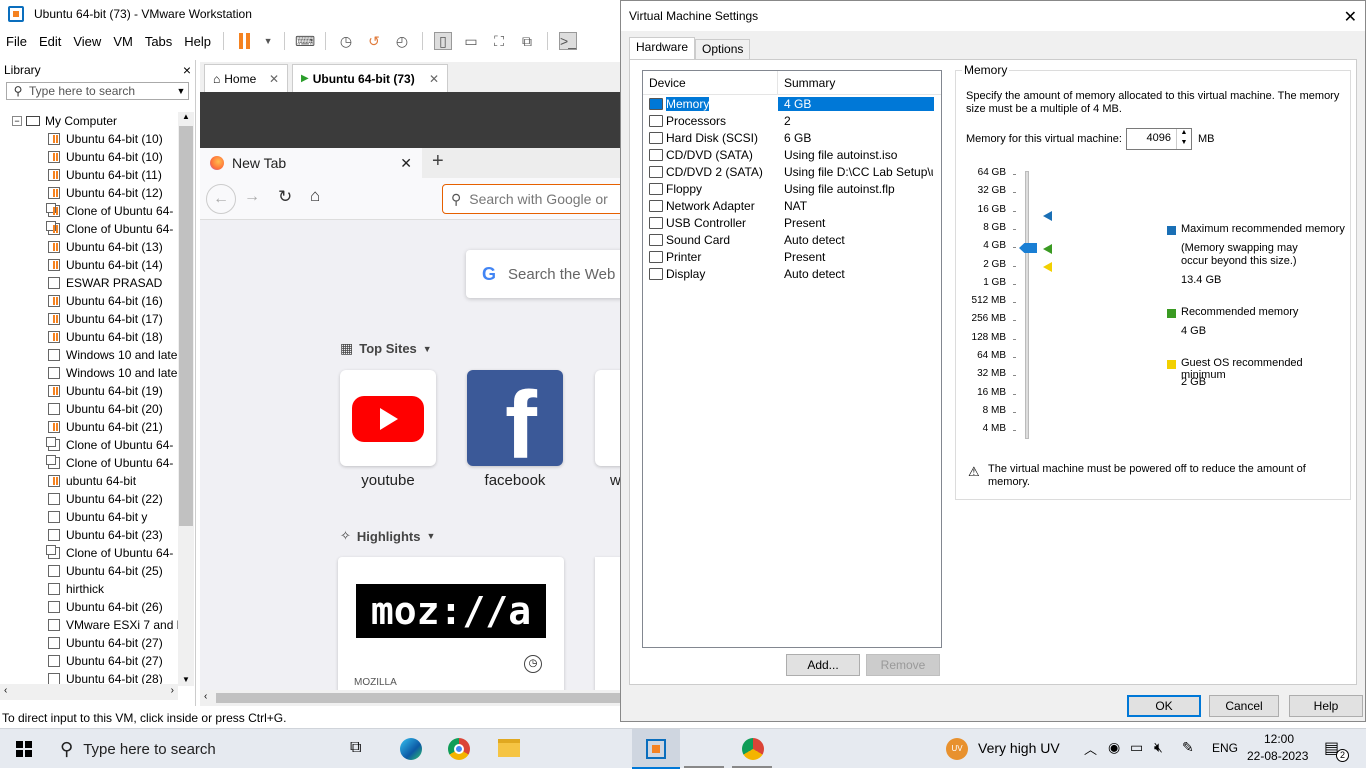 The width and height of the screenshot is (1366, 769). Describe the element at coordinates (346, 41) in the screenshot. I see `snapshot-icon: ◷` at that location.